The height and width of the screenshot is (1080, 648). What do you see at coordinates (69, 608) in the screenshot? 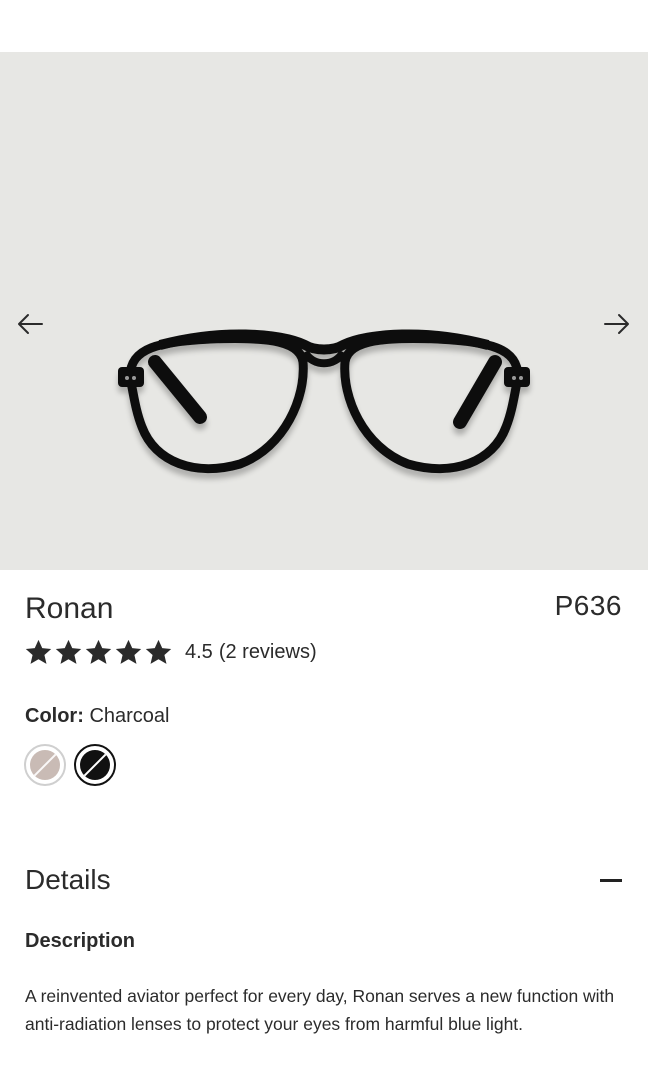
I see `product-name: Ronan` at bounding box center [69, 608].